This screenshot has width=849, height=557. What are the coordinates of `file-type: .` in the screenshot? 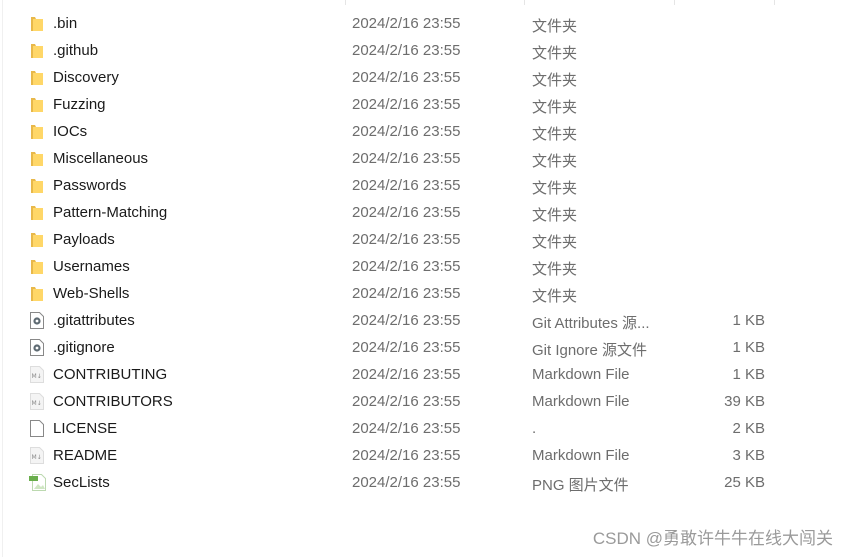 It's located at (534, 428).